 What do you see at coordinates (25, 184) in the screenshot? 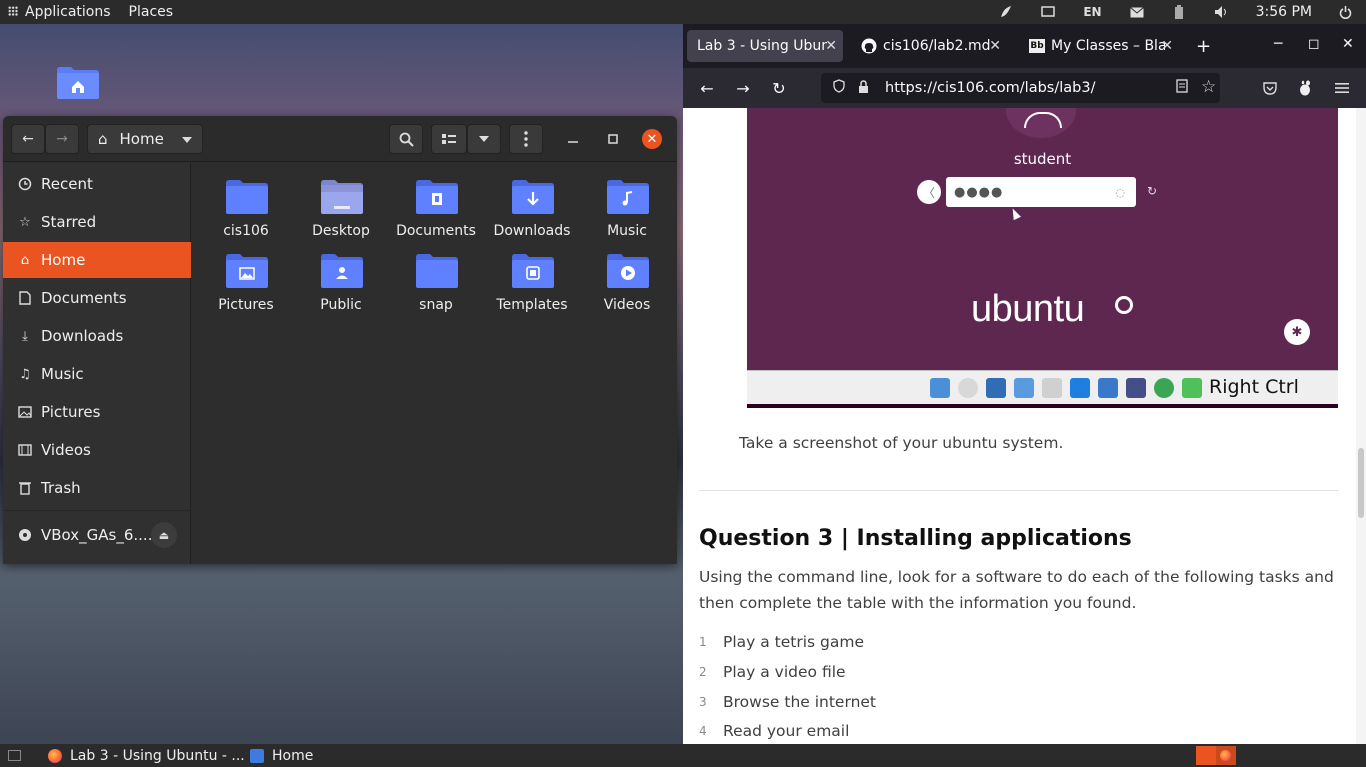
I see `clock-icon` at bounding box center [25, 184].